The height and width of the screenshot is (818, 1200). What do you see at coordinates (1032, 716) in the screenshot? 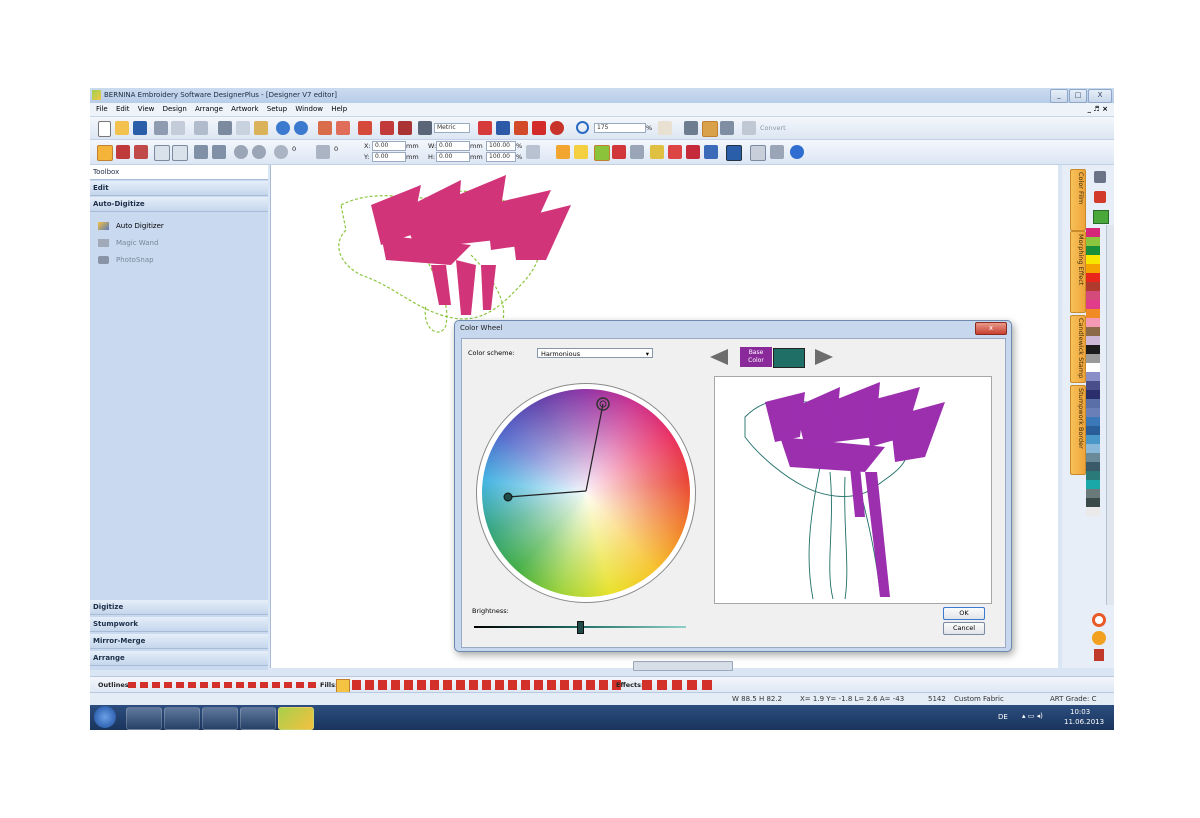
I see `tray-icons: ▴ ▭ ◂)` at bounding box center [1032, 716].